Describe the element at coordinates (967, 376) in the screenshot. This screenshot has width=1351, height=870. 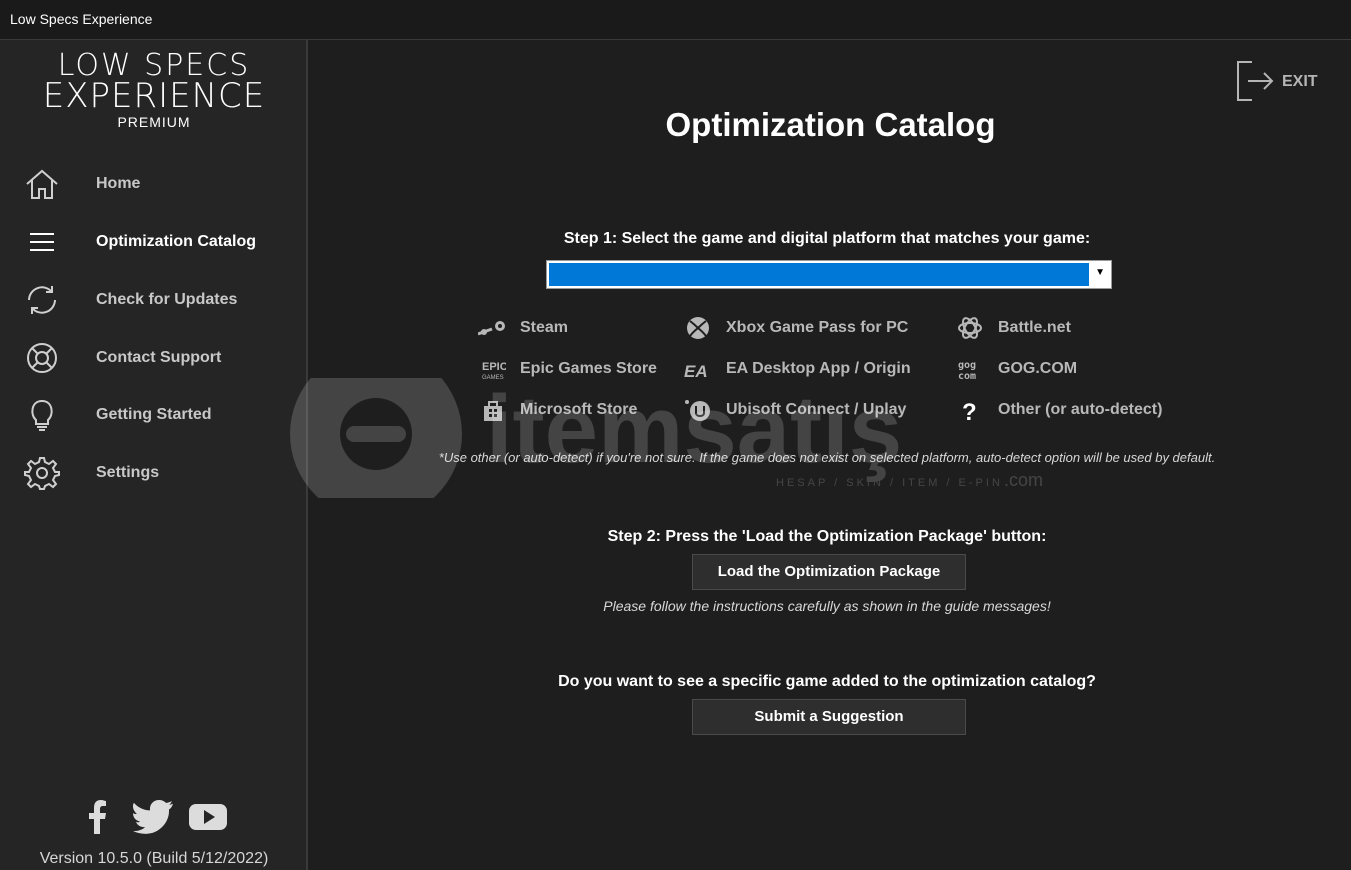
I see `svg-text: com` at that location.